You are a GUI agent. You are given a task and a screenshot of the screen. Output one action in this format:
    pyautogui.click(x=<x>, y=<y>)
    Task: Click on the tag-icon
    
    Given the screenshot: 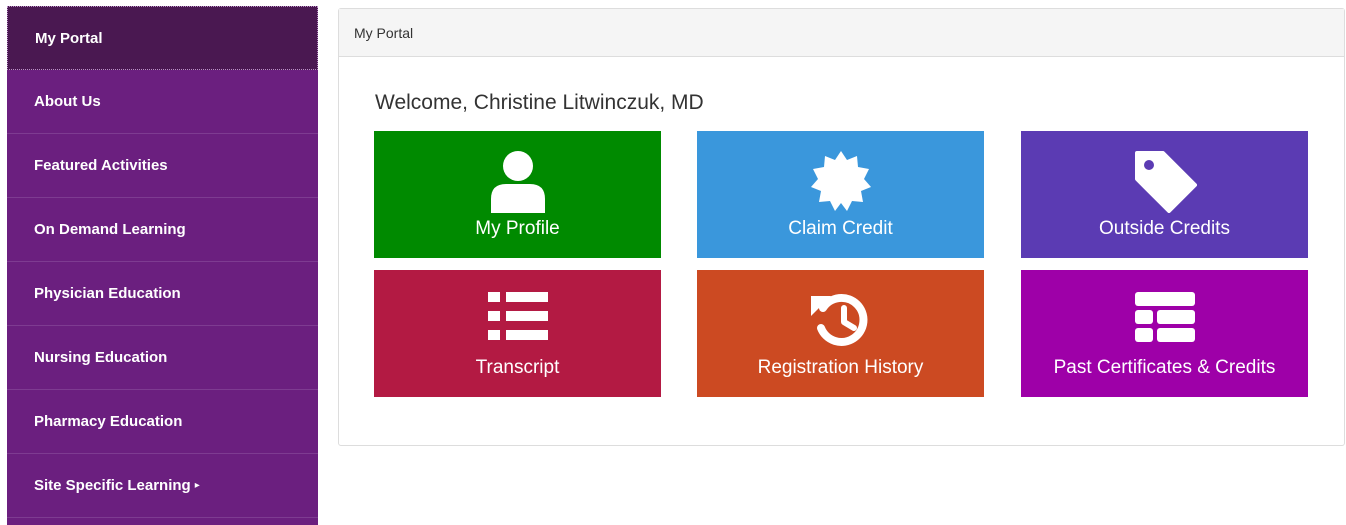 What is the action you would take?
    pyautogui.click(x=1165, y=183)
    